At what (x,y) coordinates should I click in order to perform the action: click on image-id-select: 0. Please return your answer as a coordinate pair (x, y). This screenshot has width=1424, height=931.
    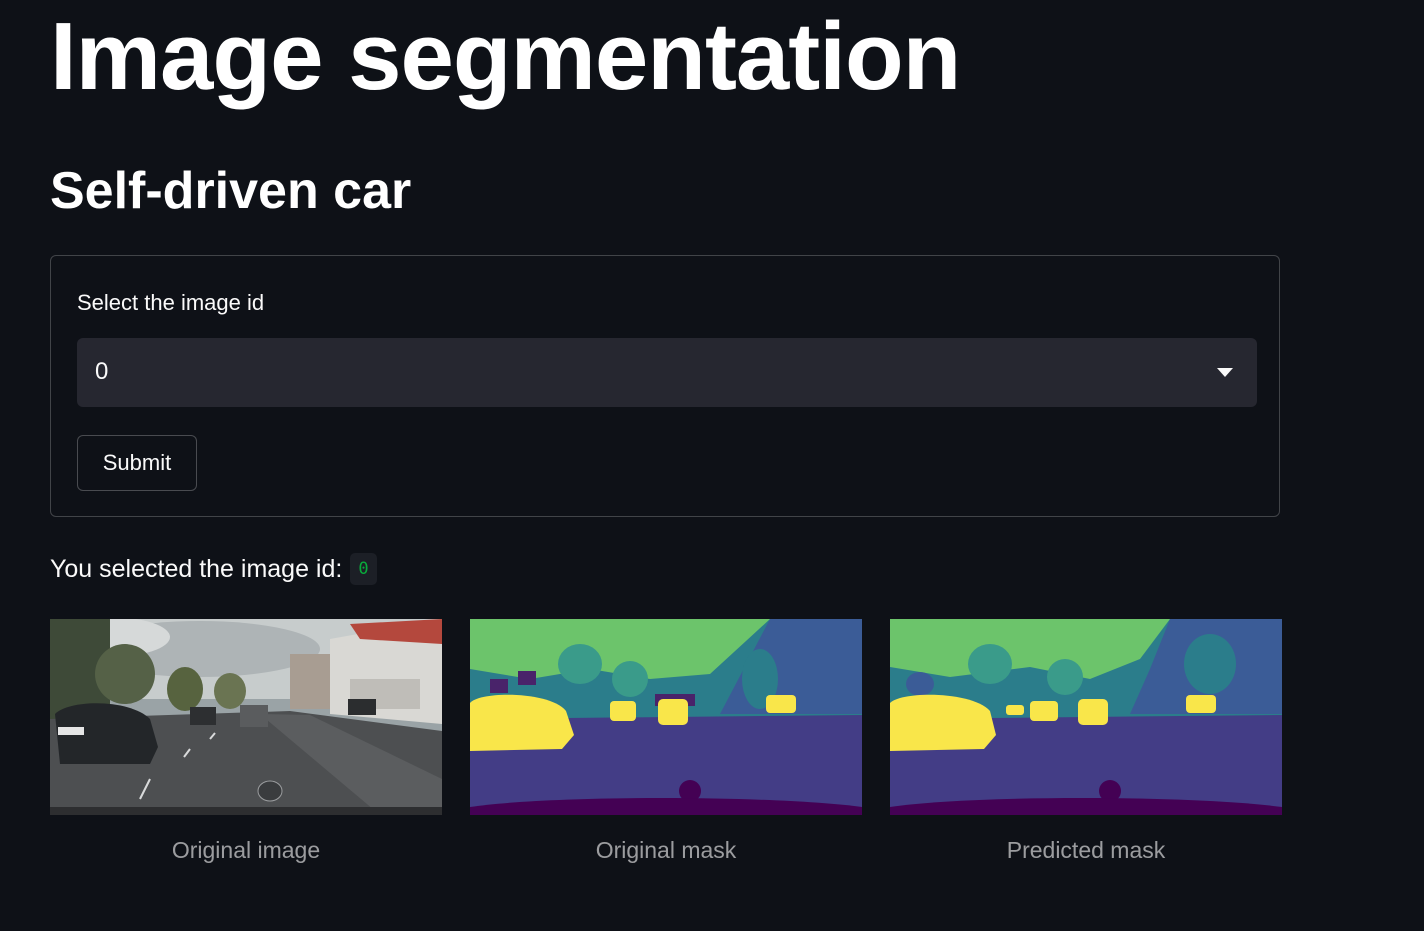
    Looking at the image, I should click on (667, 372).